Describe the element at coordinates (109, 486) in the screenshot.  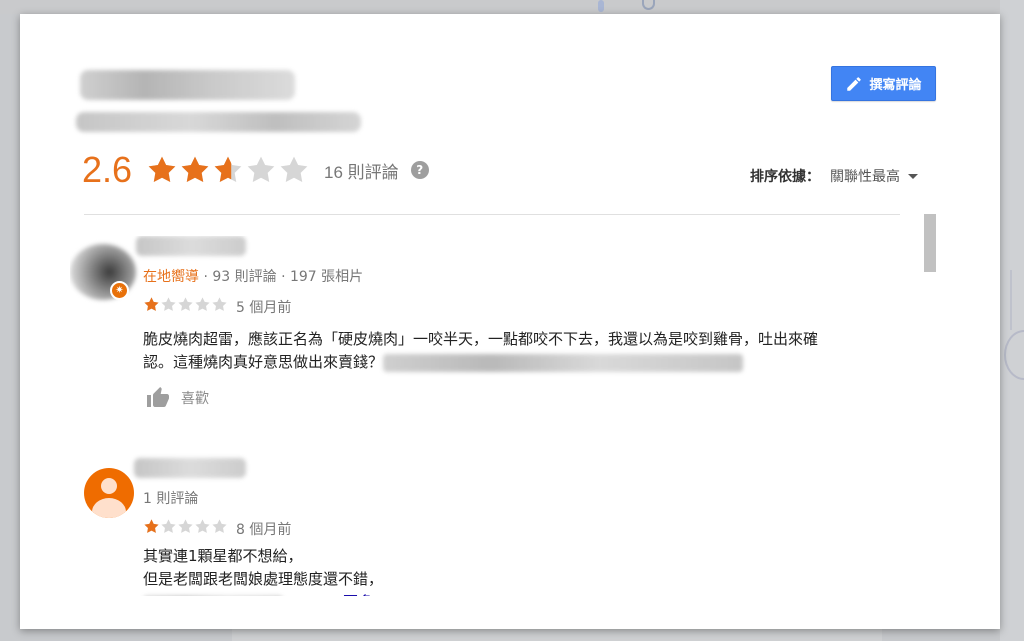
I see `avatar-head` at that location.